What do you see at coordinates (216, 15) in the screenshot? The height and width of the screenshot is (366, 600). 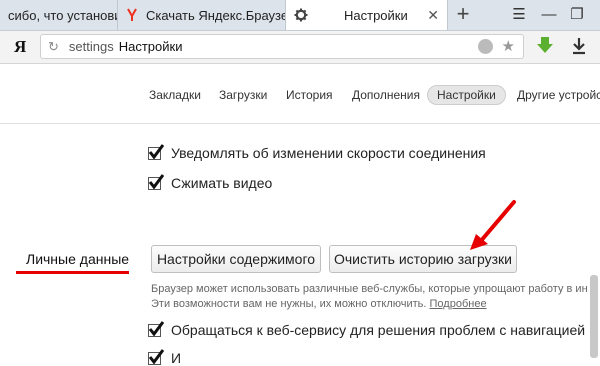 I see `tab-label: Скачать Яндекс.Браузер` at bounding box center [216, 15].